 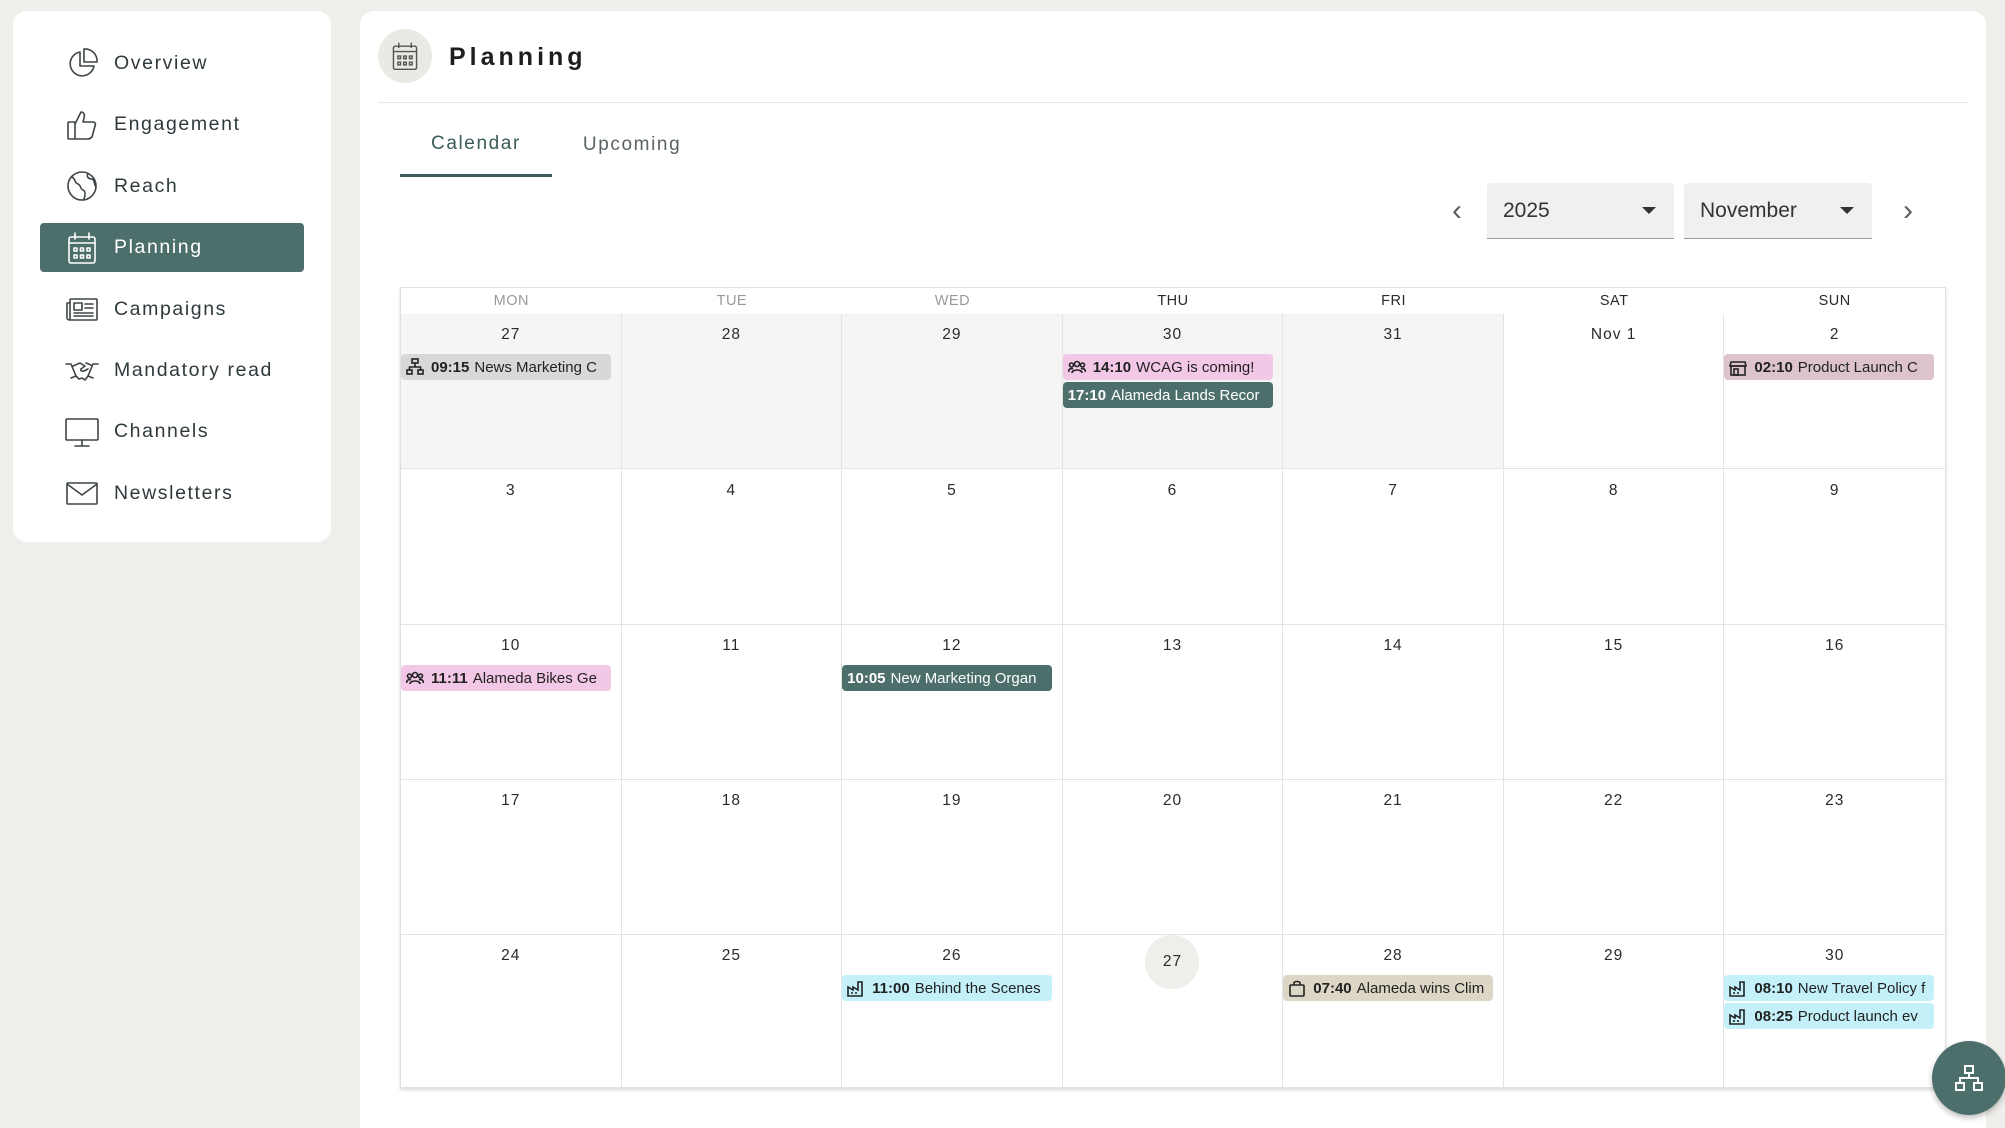 What do you see at coordinates (1614, 645) in the screenshot?
I see `day-number: 15` at bounding box center [1614, 645].